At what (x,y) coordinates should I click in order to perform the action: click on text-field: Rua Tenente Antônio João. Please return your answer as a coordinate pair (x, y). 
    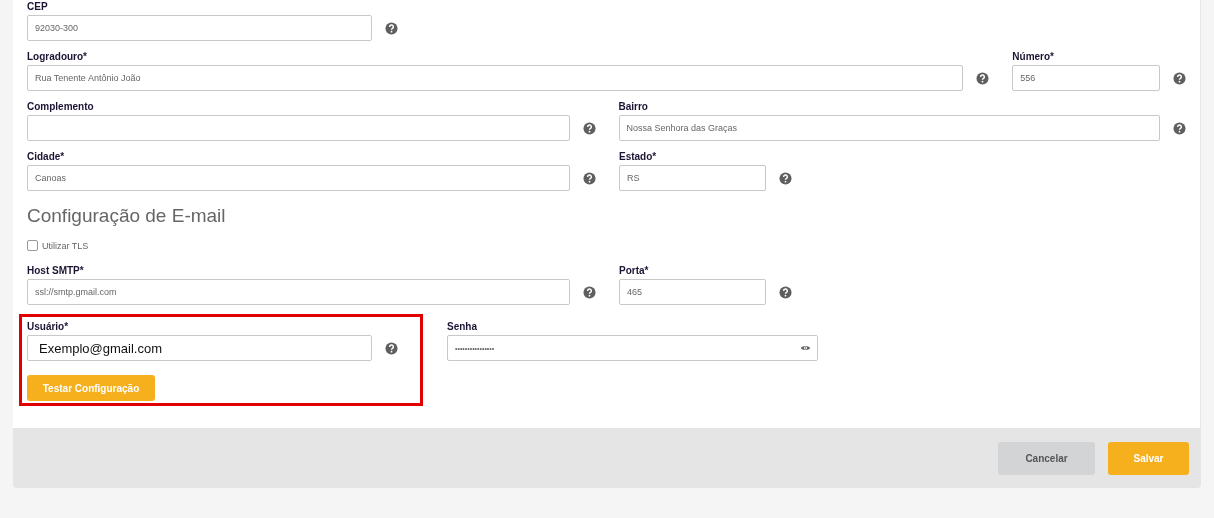
    Looking at the image, I should click on (495, 78).